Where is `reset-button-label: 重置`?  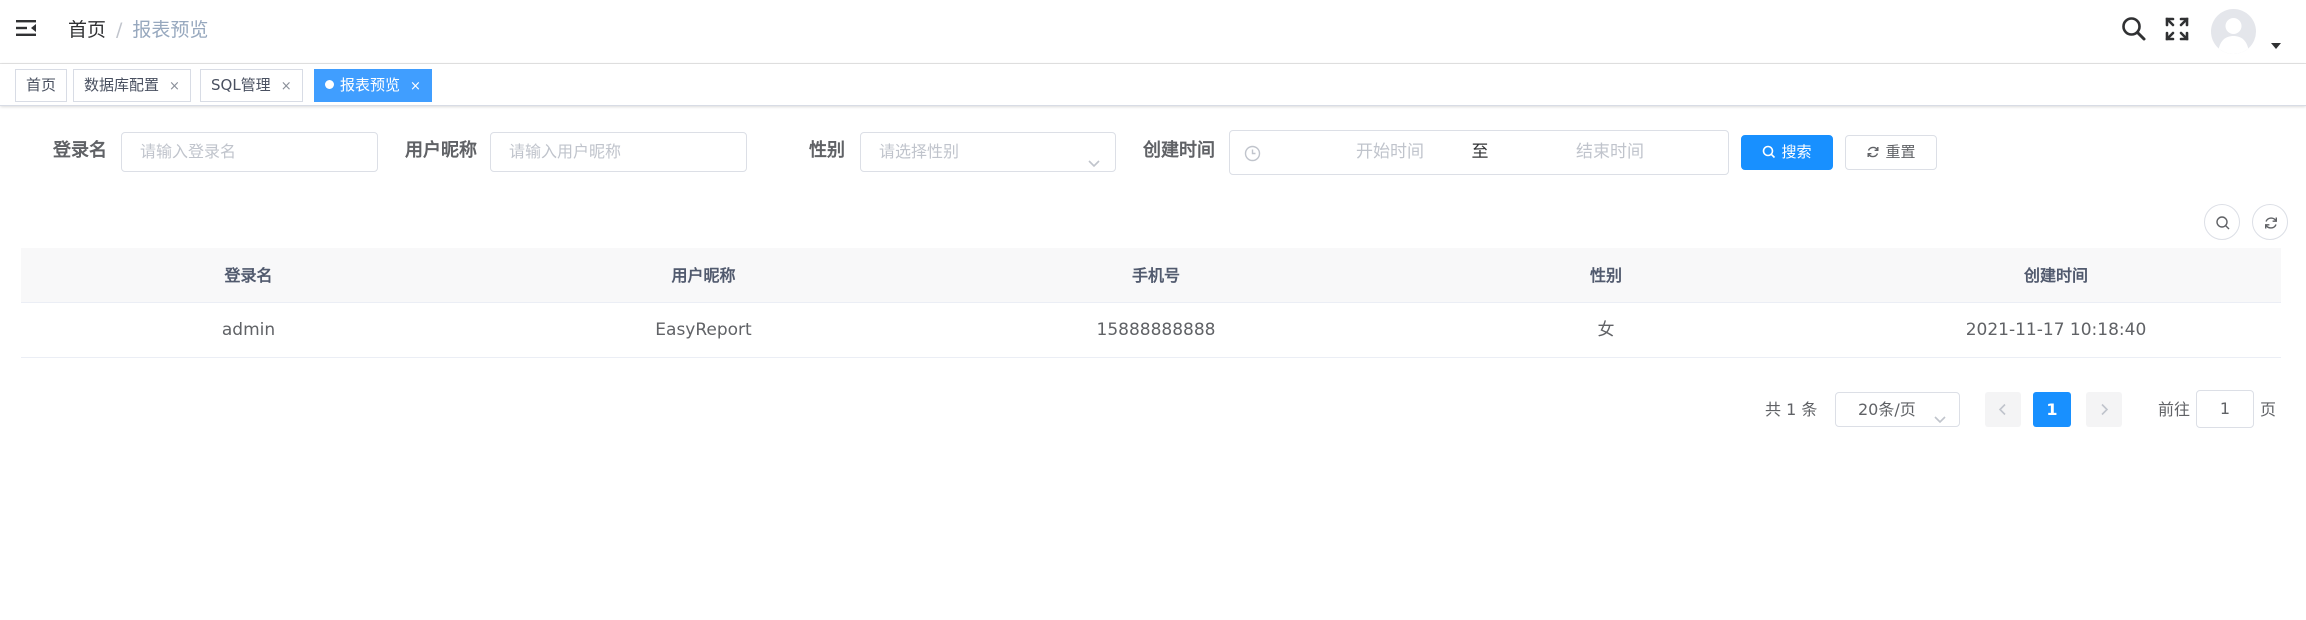 reset-button-label: 重置 is located at coordinates (1900, 152).